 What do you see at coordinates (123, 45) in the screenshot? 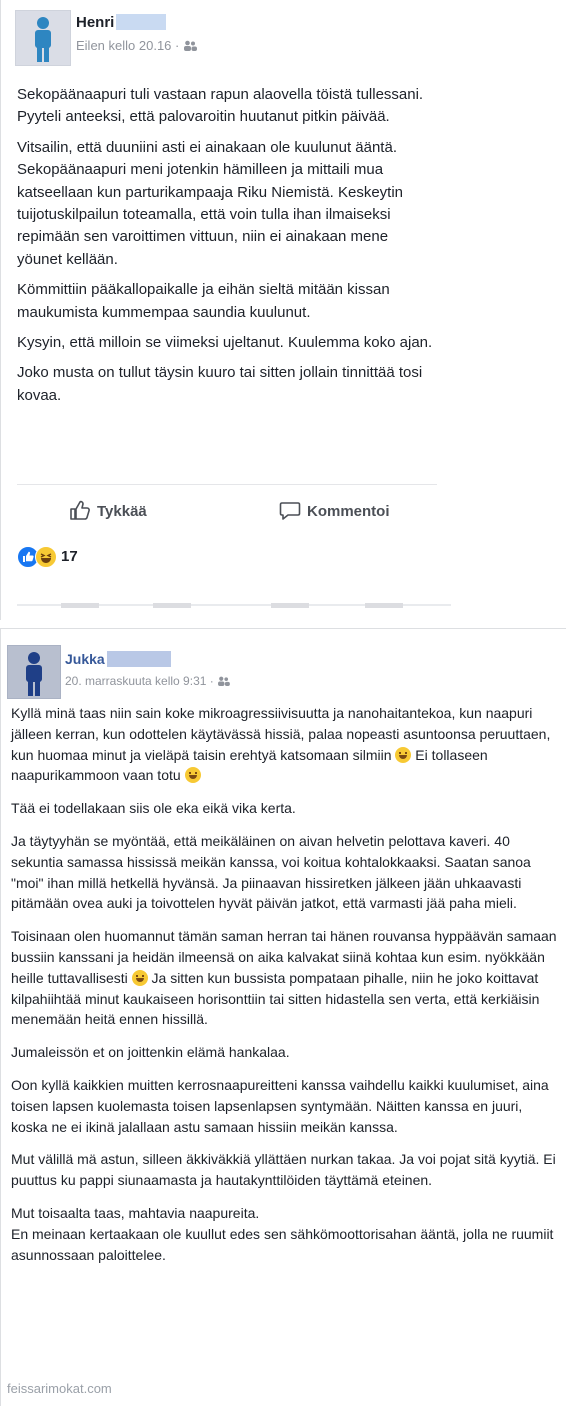
I see `timestamp: Eilen kello 20.16` at bounding box center [123, 45].